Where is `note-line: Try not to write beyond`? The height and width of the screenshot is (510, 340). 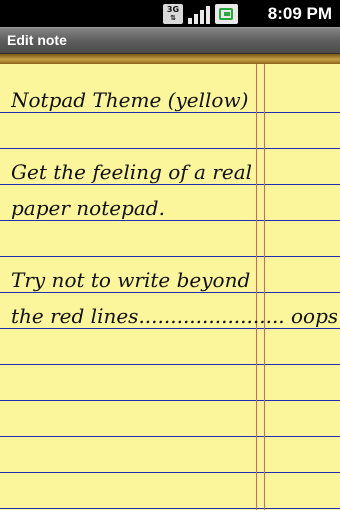
note-line: Try not to write beyond is located at coordinates (131, 280).